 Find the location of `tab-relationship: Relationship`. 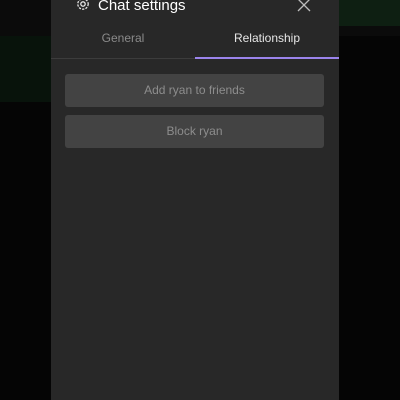

tab-relationship: Relationship is located at coordinates (267, 41).